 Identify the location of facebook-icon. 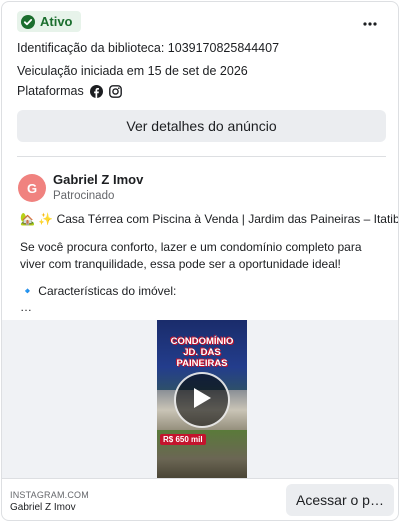
(96, 91).